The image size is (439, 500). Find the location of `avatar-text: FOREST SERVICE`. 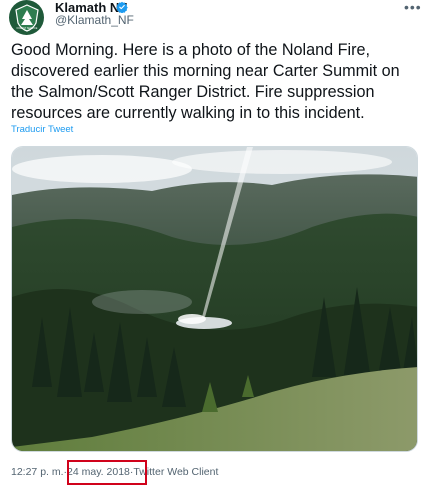

avatar-text: FOREST SERVICE is located at coordinates (26, 28).